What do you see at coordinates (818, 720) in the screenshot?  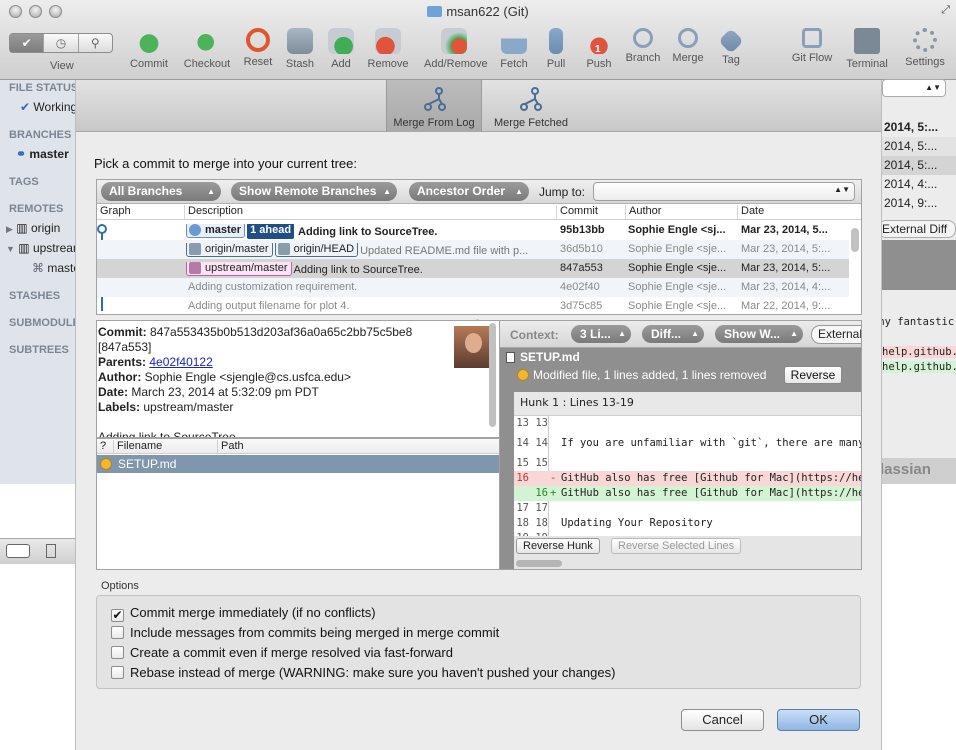 I see `ok-button: OK` at bounding box center [818, 720].